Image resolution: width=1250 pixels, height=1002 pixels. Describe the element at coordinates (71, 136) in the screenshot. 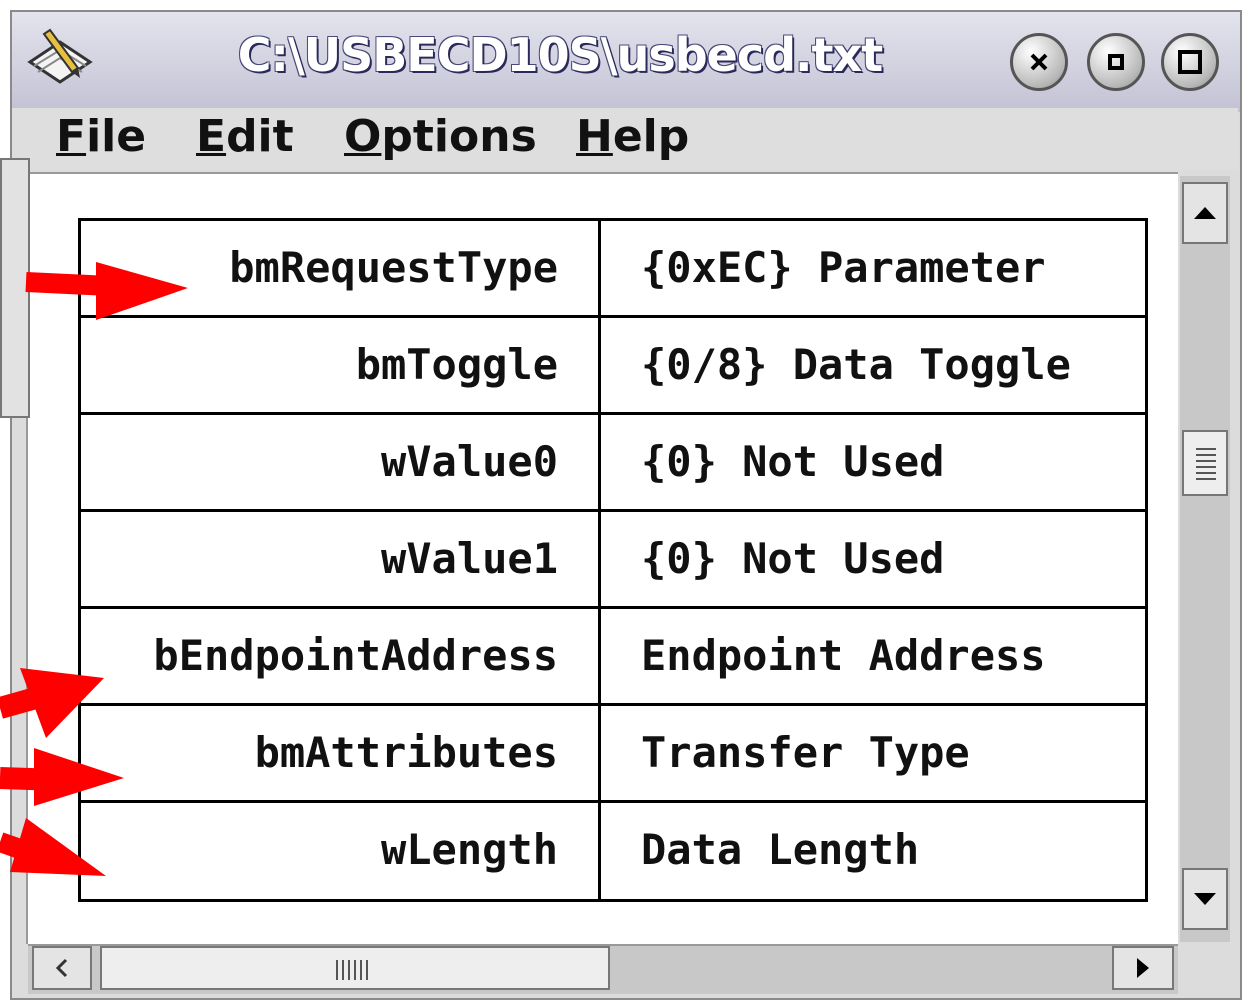

I see `menu-file-mnemonic: F` at that location.